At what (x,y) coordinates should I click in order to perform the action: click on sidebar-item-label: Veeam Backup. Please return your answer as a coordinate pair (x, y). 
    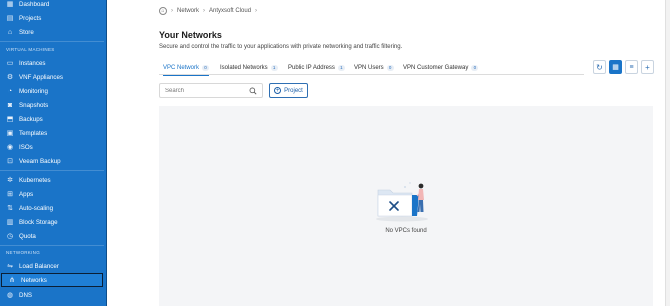
    Looking at the image, I should click on (40, 161).